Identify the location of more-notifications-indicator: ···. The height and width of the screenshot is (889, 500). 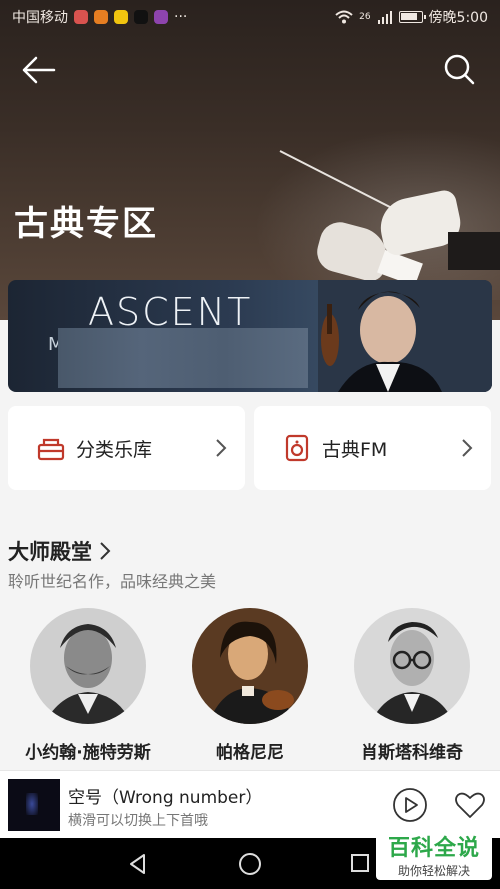
(181, 17).